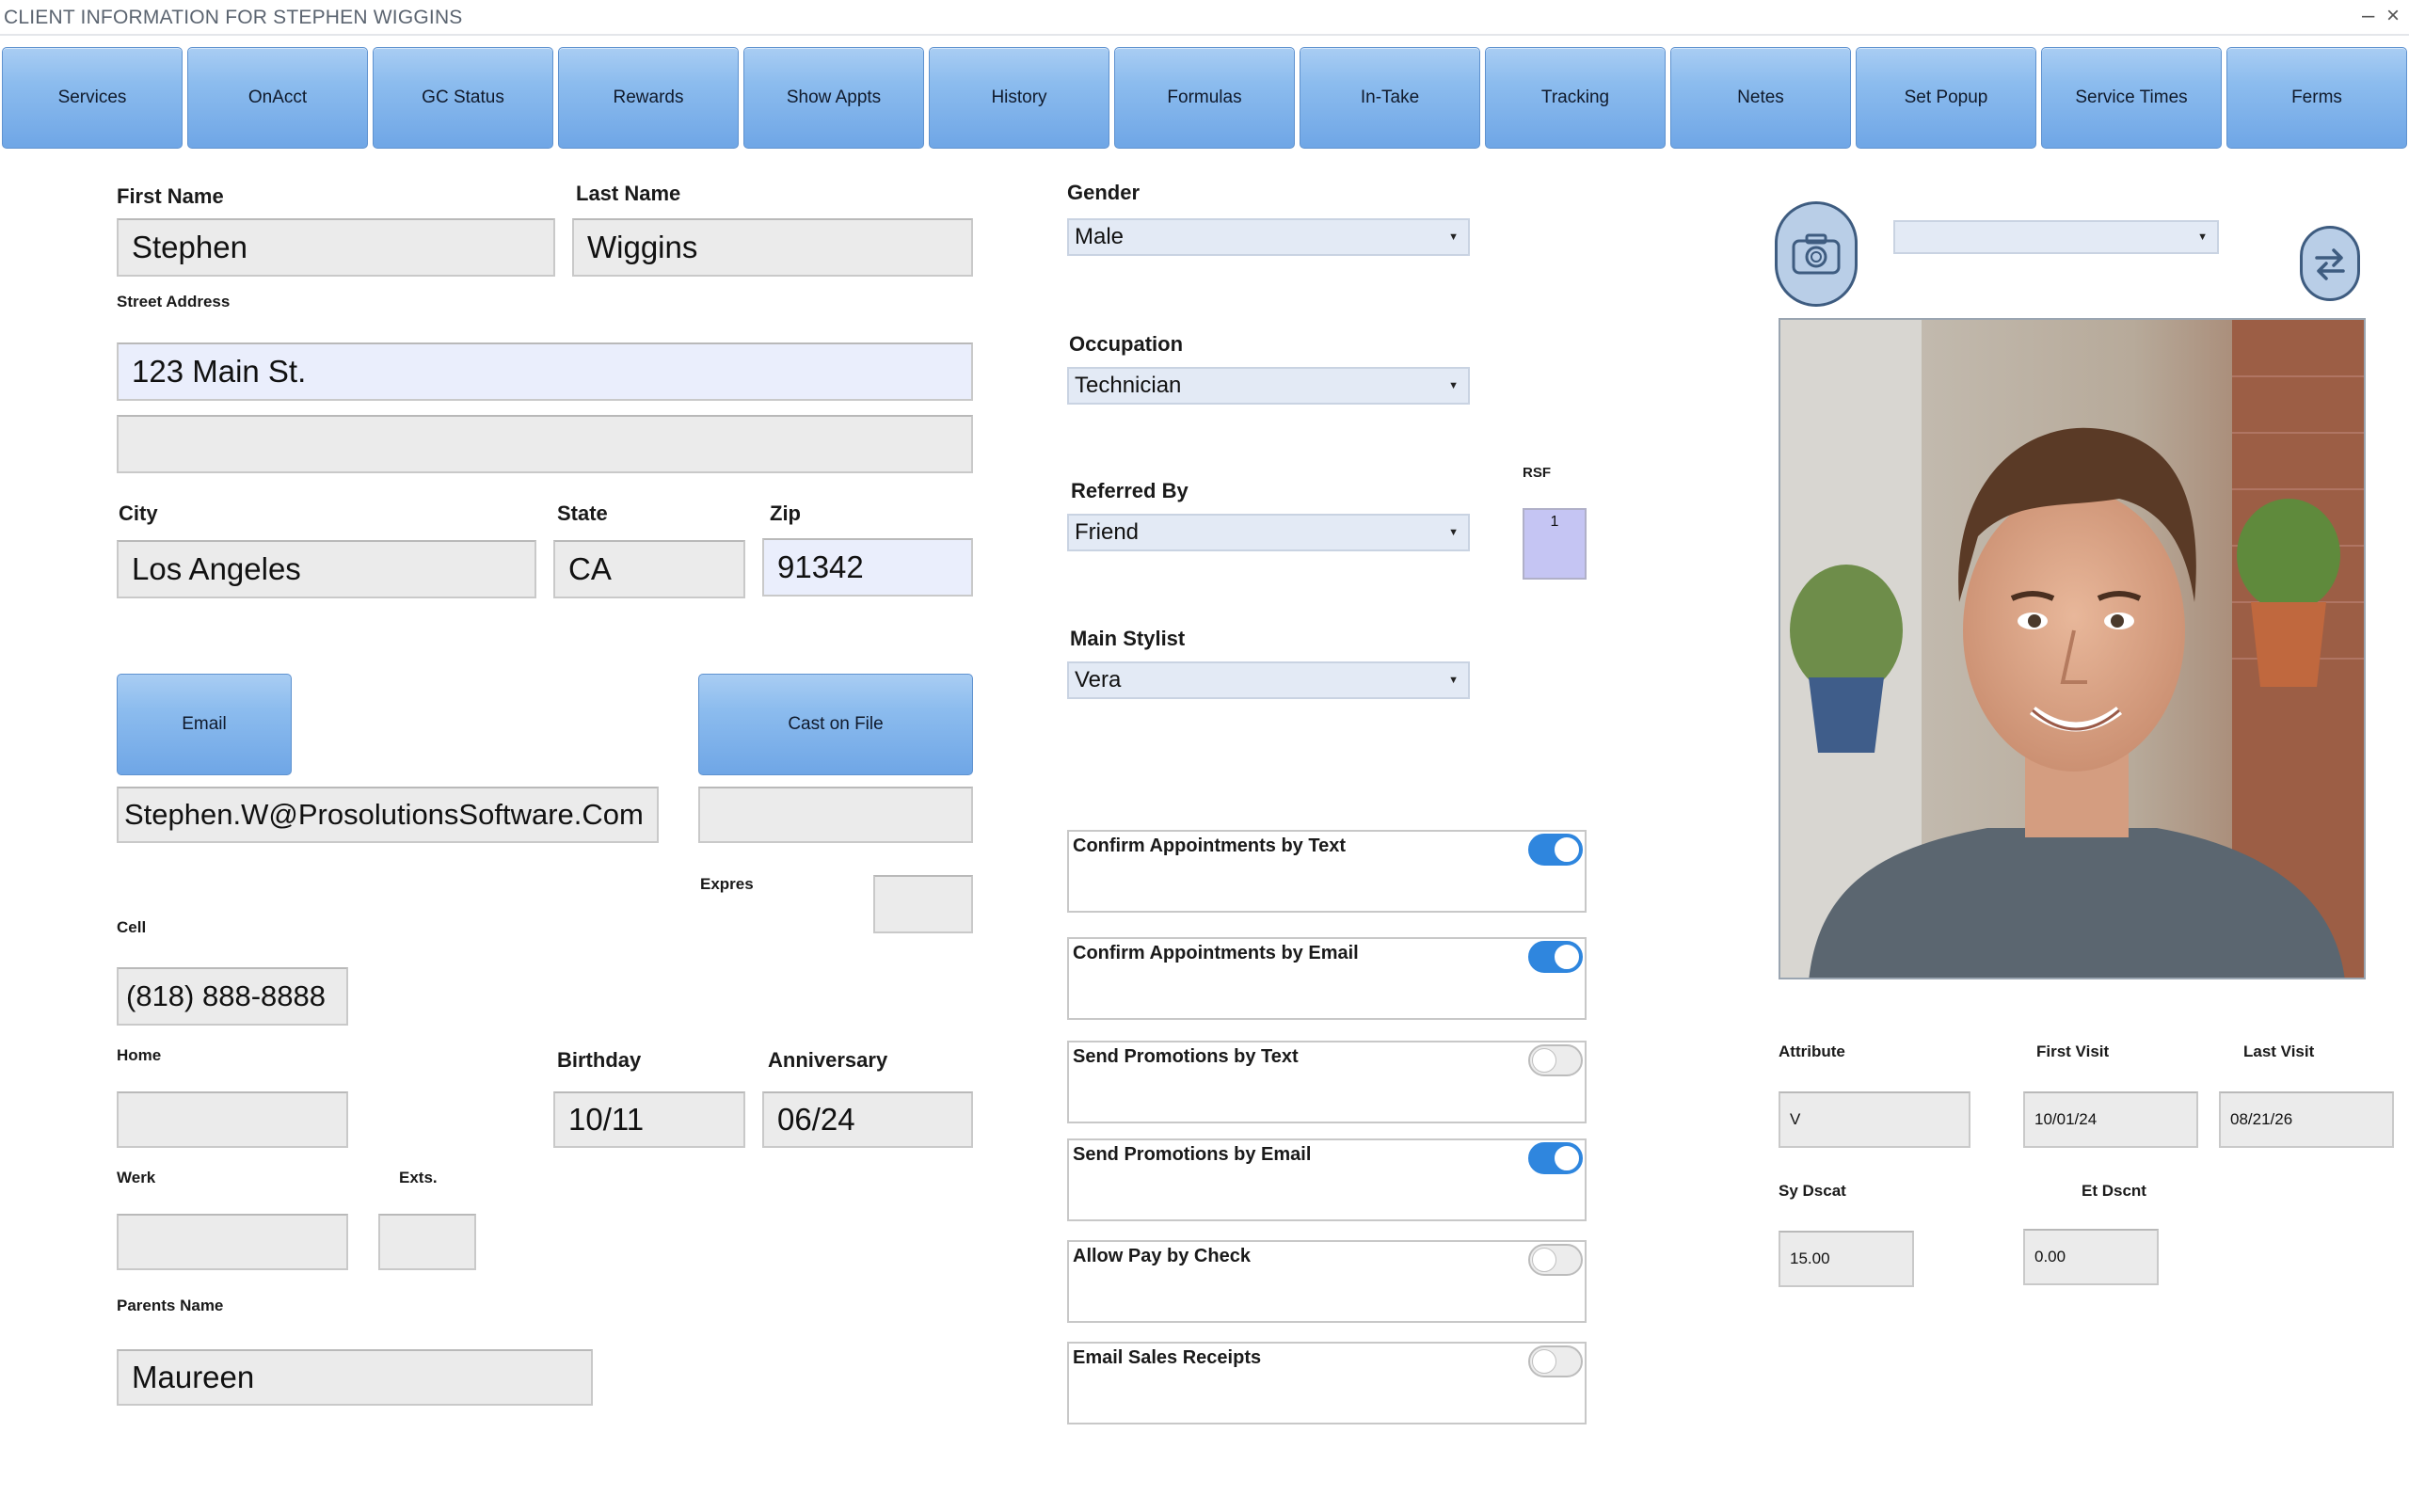 The height and width of the screenshot is (1512, 2409). I want to click on nav-formulas-button: Formulas, so click(1205, 98).